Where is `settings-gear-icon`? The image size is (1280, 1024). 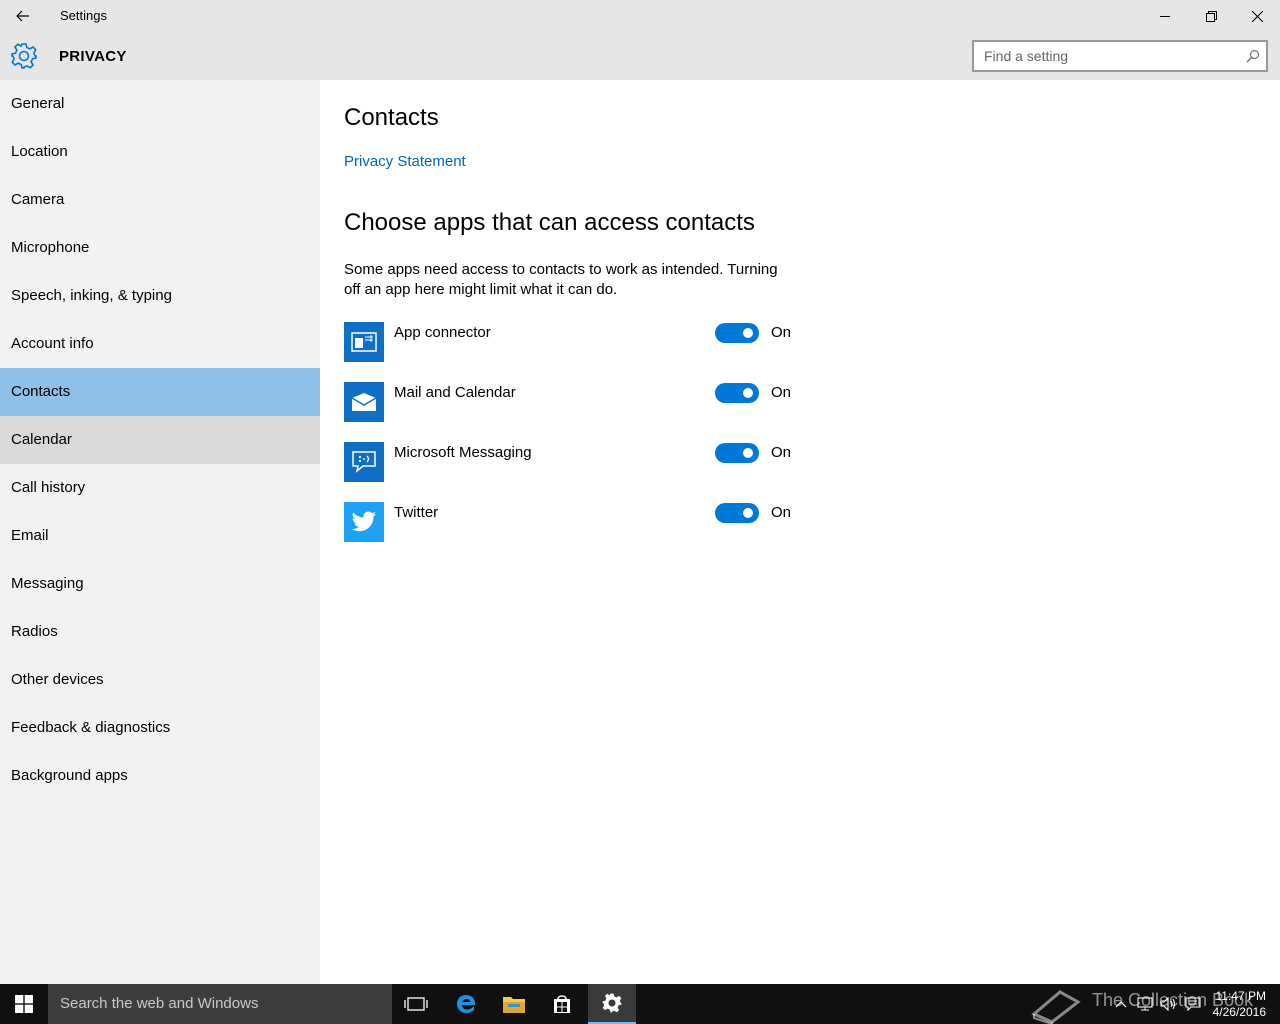 settings-gear-icon is located at coordinates (612, 1003).